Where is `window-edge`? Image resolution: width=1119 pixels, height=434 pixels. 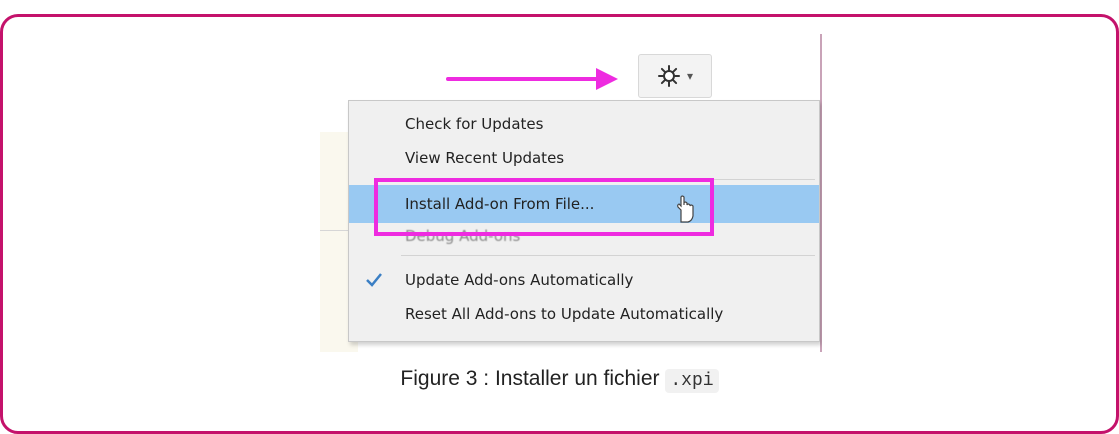
window-edge is located at coordinates (821, 193).